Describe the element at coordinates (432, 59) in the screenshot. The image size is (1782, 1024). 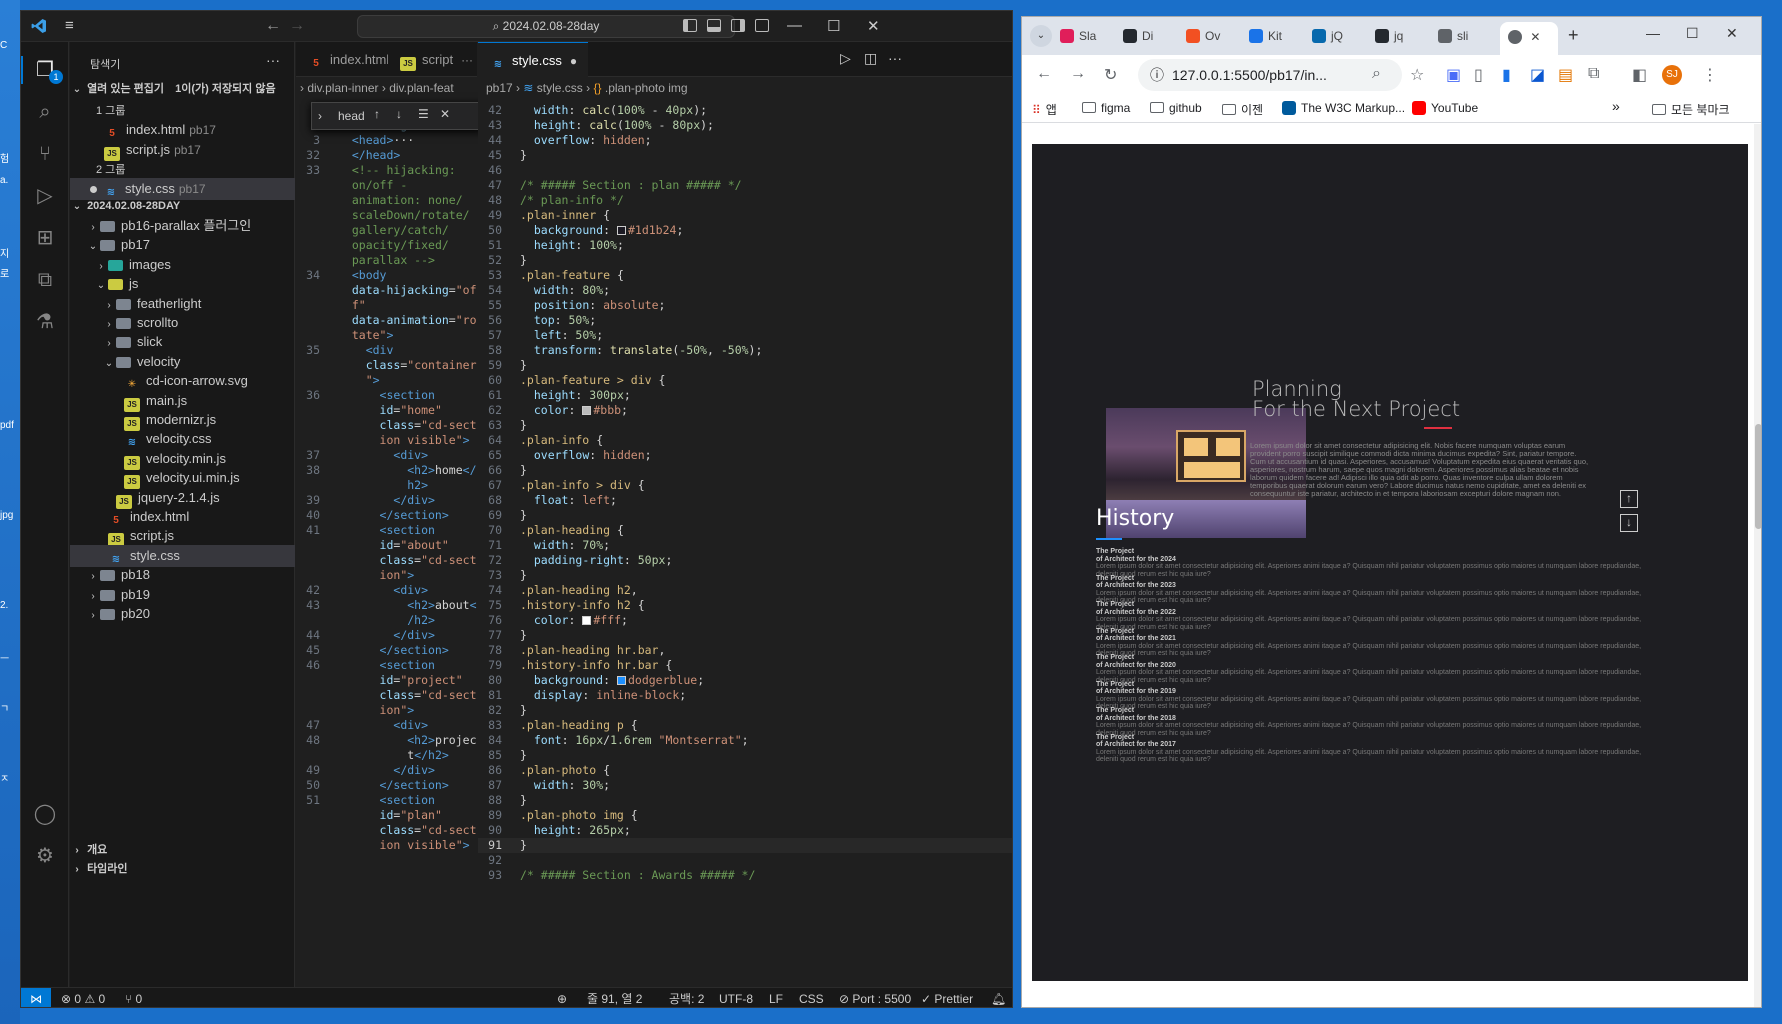
I see `tab-script-js: JS script ···` at that location.